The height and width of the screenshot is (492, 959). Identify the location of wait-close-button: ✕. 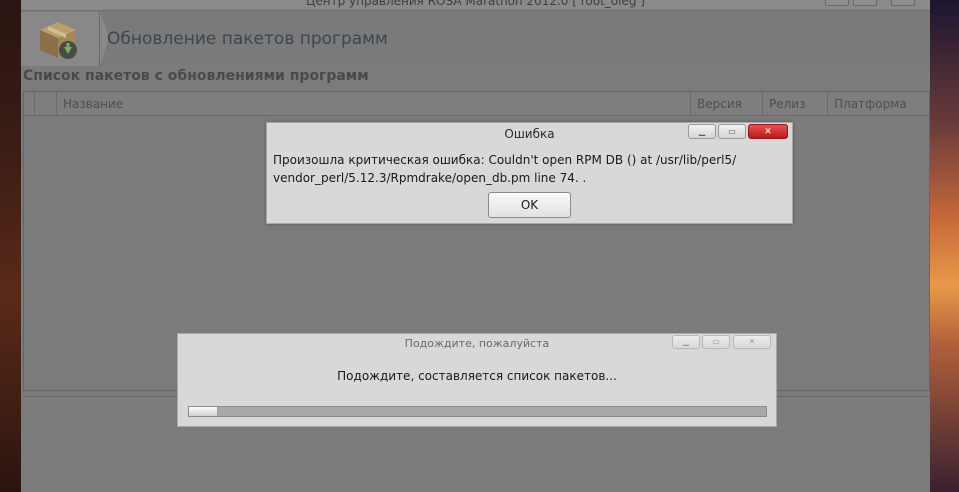
(752, 342).